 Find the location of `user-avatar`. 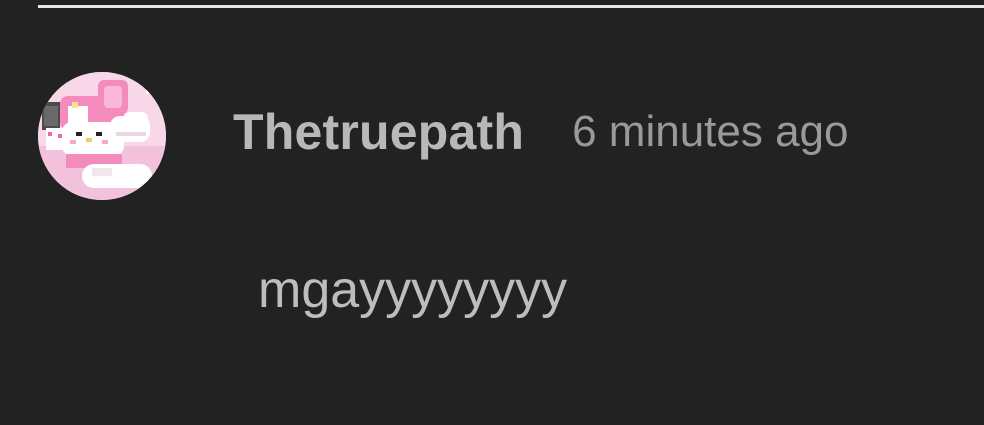

user-avatar is located at coordinates (102, 136).